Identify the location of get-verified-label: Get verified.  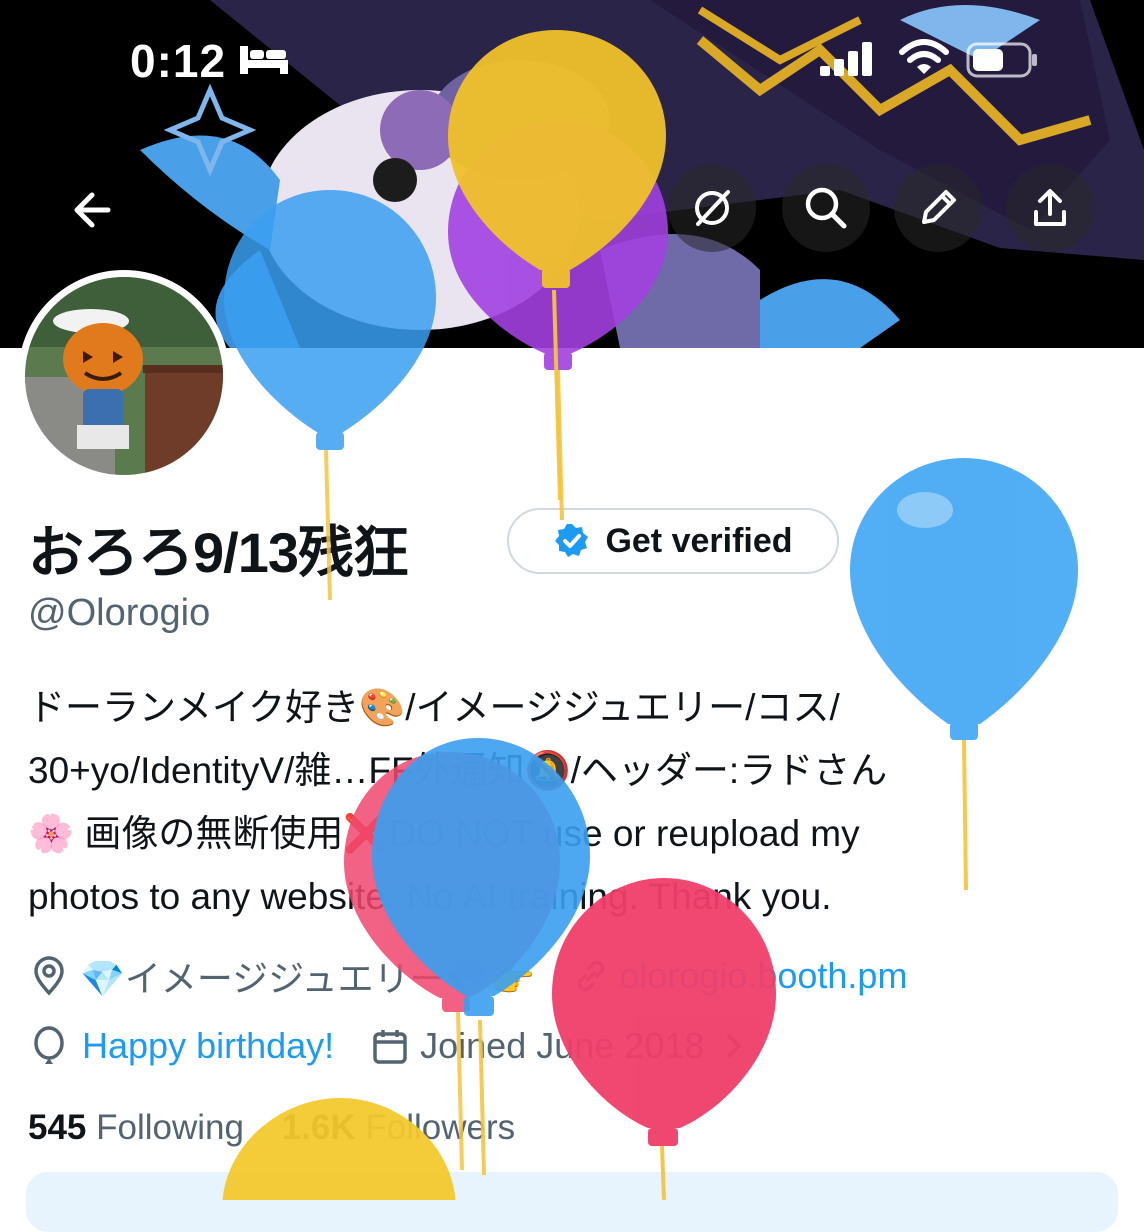
(699, 540).